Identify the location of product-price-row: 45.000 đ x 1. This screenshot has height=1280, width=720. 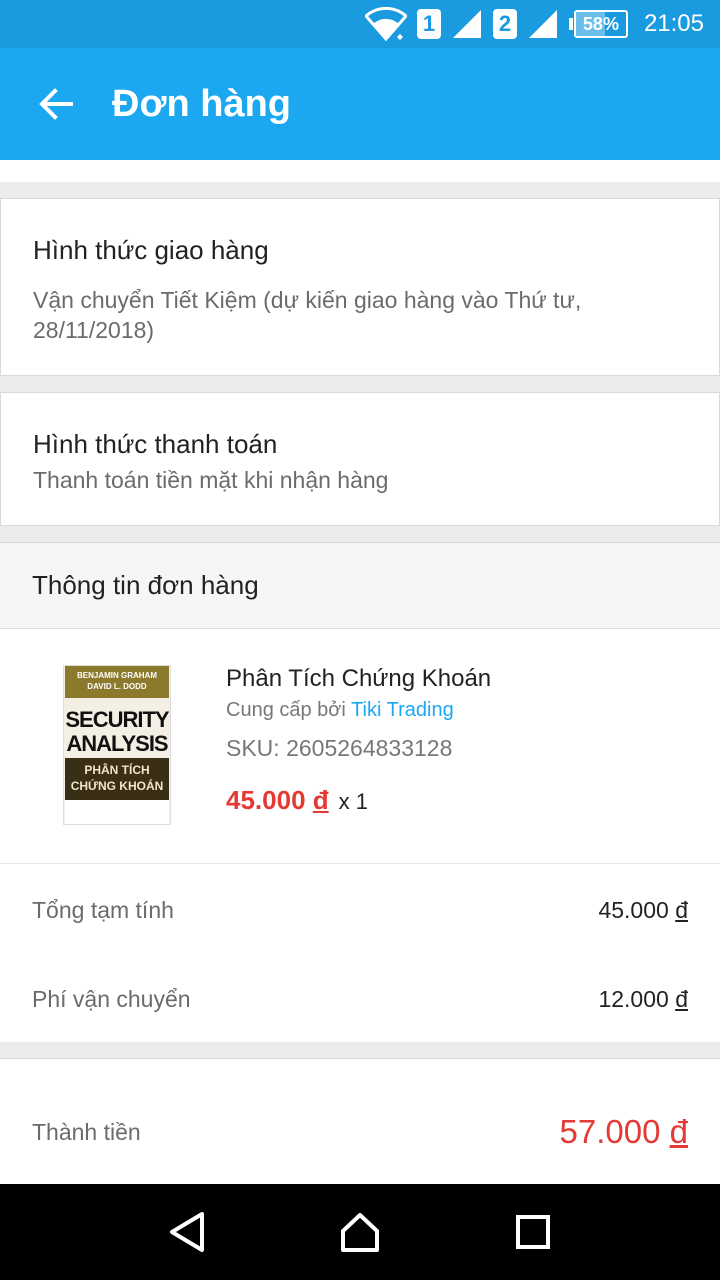
(297, 800).